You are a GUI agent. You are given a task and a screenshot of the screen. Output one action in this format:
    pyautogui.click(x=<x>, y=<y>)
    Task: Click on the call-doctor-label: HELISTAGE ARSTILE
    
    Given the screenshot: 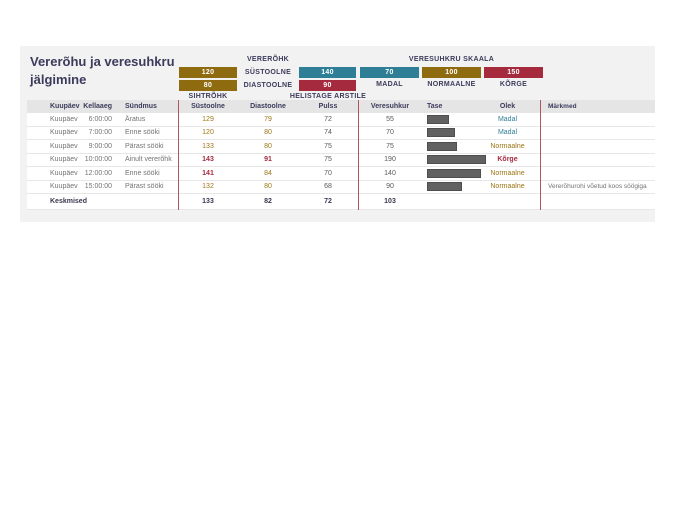 What is the action you would take?
    pyautogui.click(x=328, y=96)
    